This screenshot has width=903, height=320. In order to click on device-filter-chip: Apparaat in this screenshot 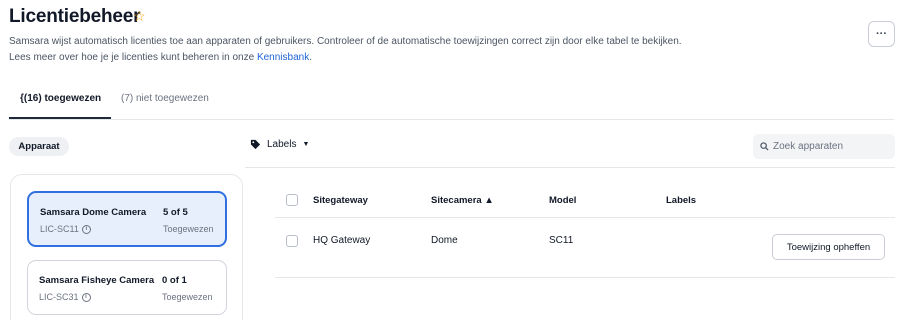, I will do `click(39, 146)`.